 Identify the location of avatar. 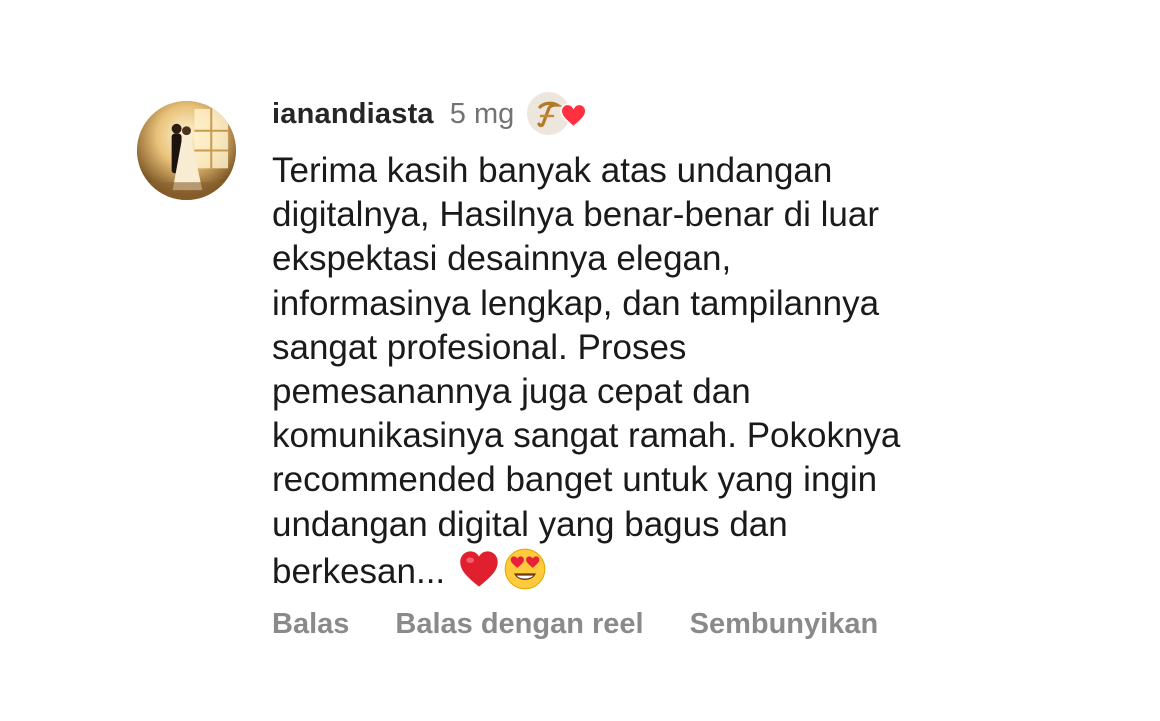
(186, 150).